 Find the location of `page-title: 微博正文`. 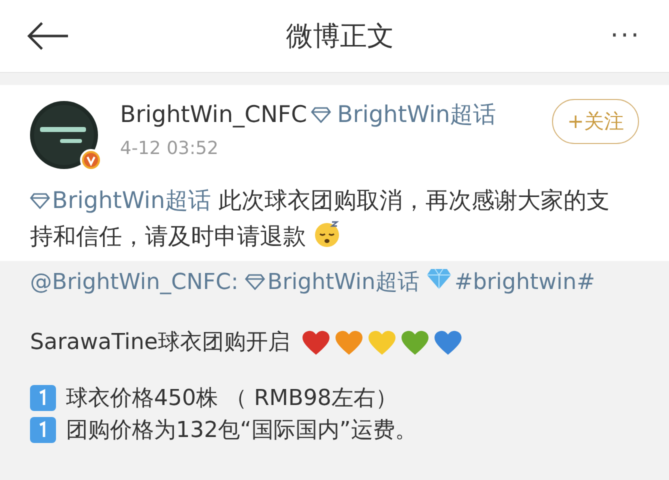

page-title: 微博正文 is located at coordinates (340, 37).